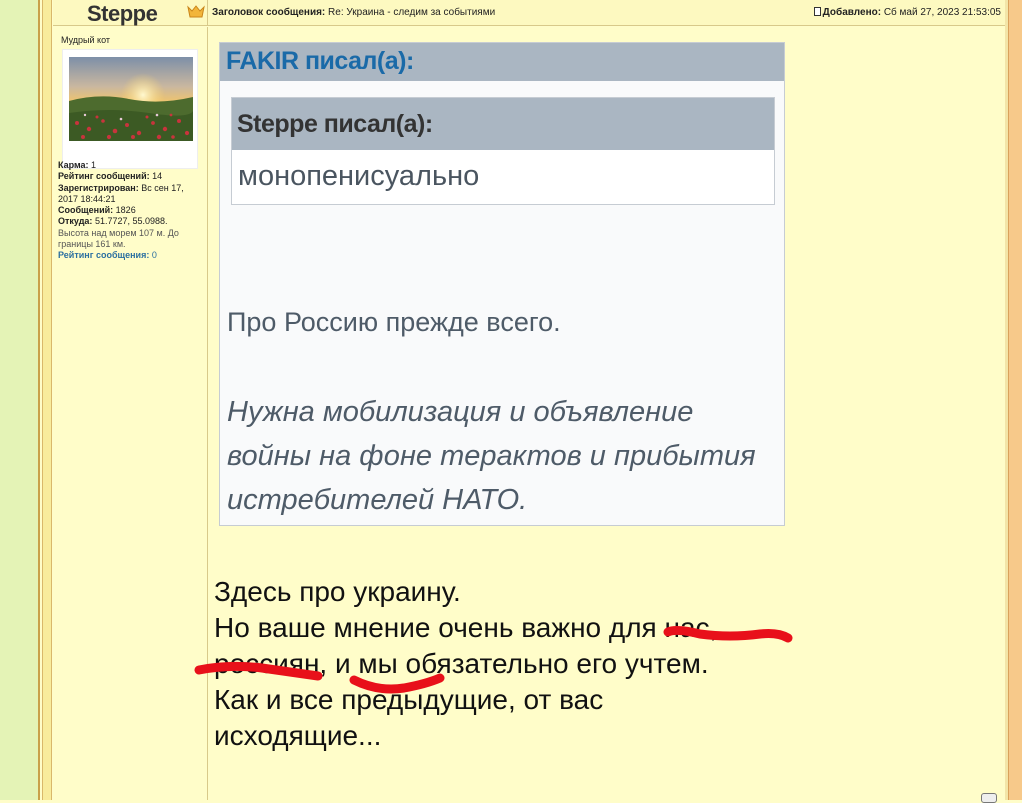 This screenshot has height=803, width=1022. Describe the element at coordinates (98, 187) in the screenshot. I see `registered-label: Зарегистрирован:` at that location.